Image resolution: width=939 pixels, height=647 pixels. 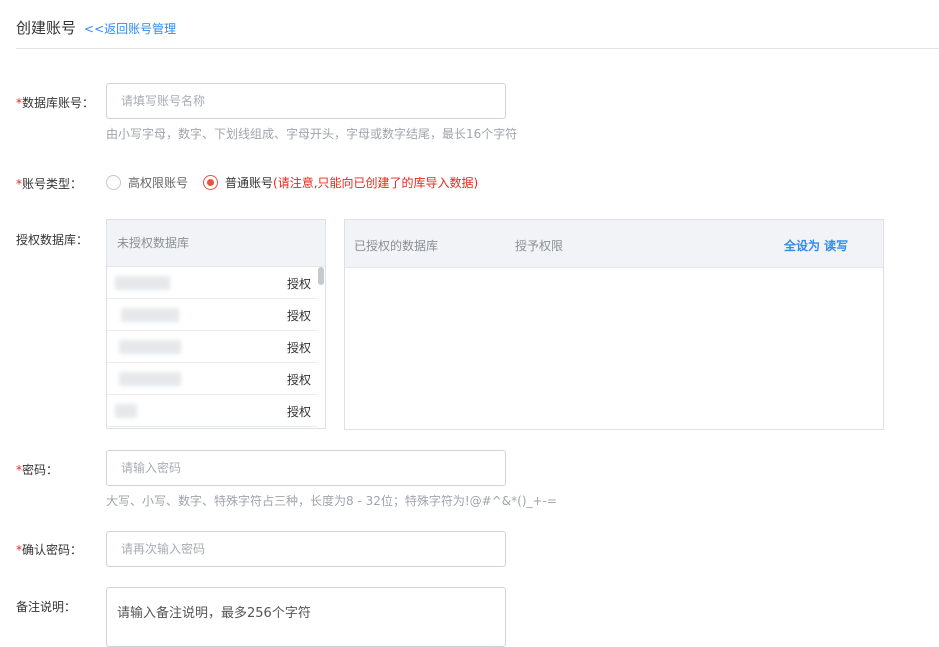 What do you see at coordinates (249, 183) in the screenshot?
I see `radio-normal-account-label: 普通账号` at bounding box center [249, 183].